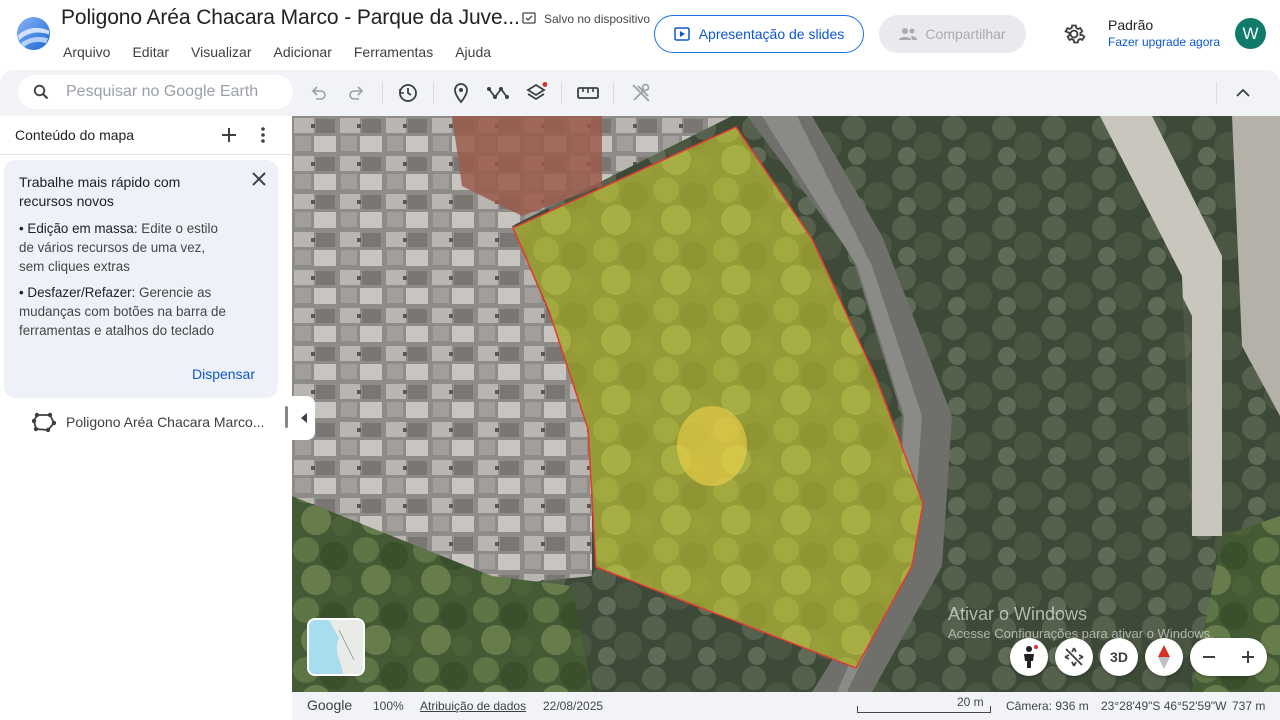 This screenshot has width=1280, height=720. Describe the element at coordinates (1248, 657) in the screenshot. I see `zoom-in-icon` at that location.